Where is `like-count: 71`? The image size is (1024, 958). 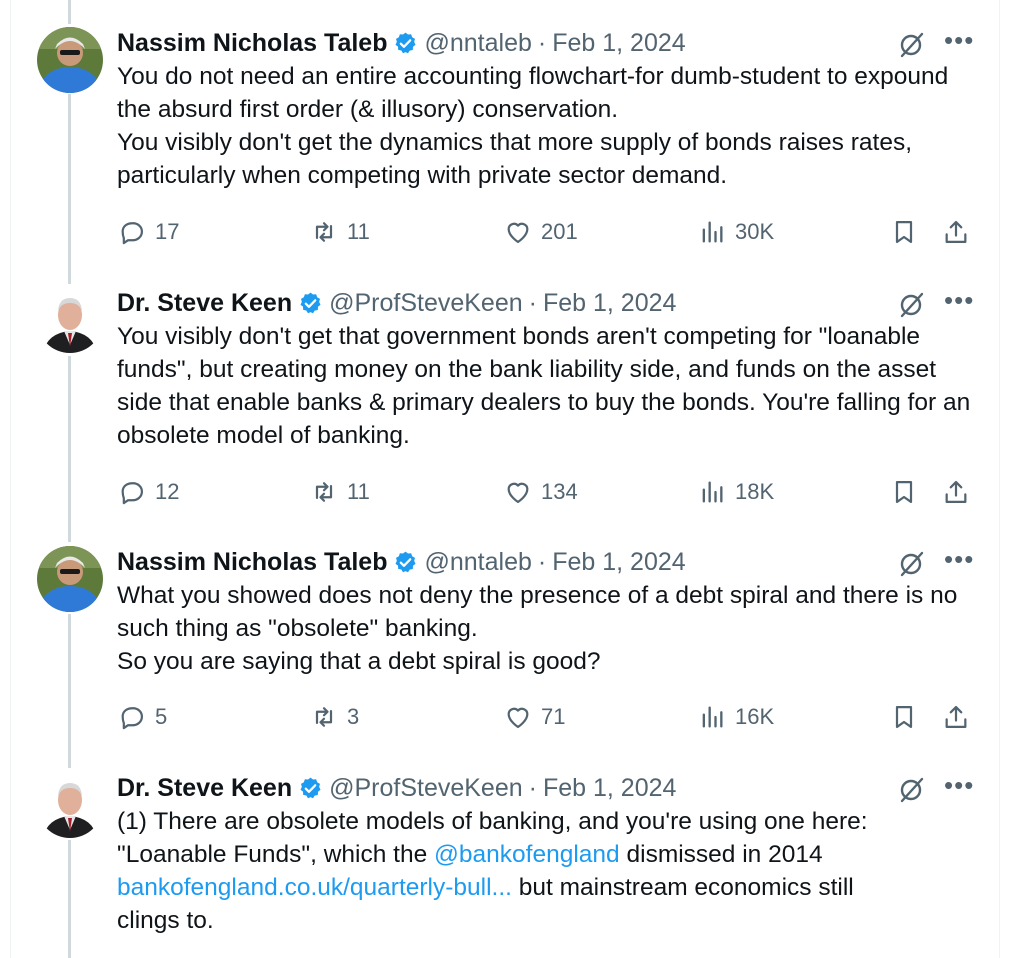 like-count: 71 is located at coordinates (553, 716).